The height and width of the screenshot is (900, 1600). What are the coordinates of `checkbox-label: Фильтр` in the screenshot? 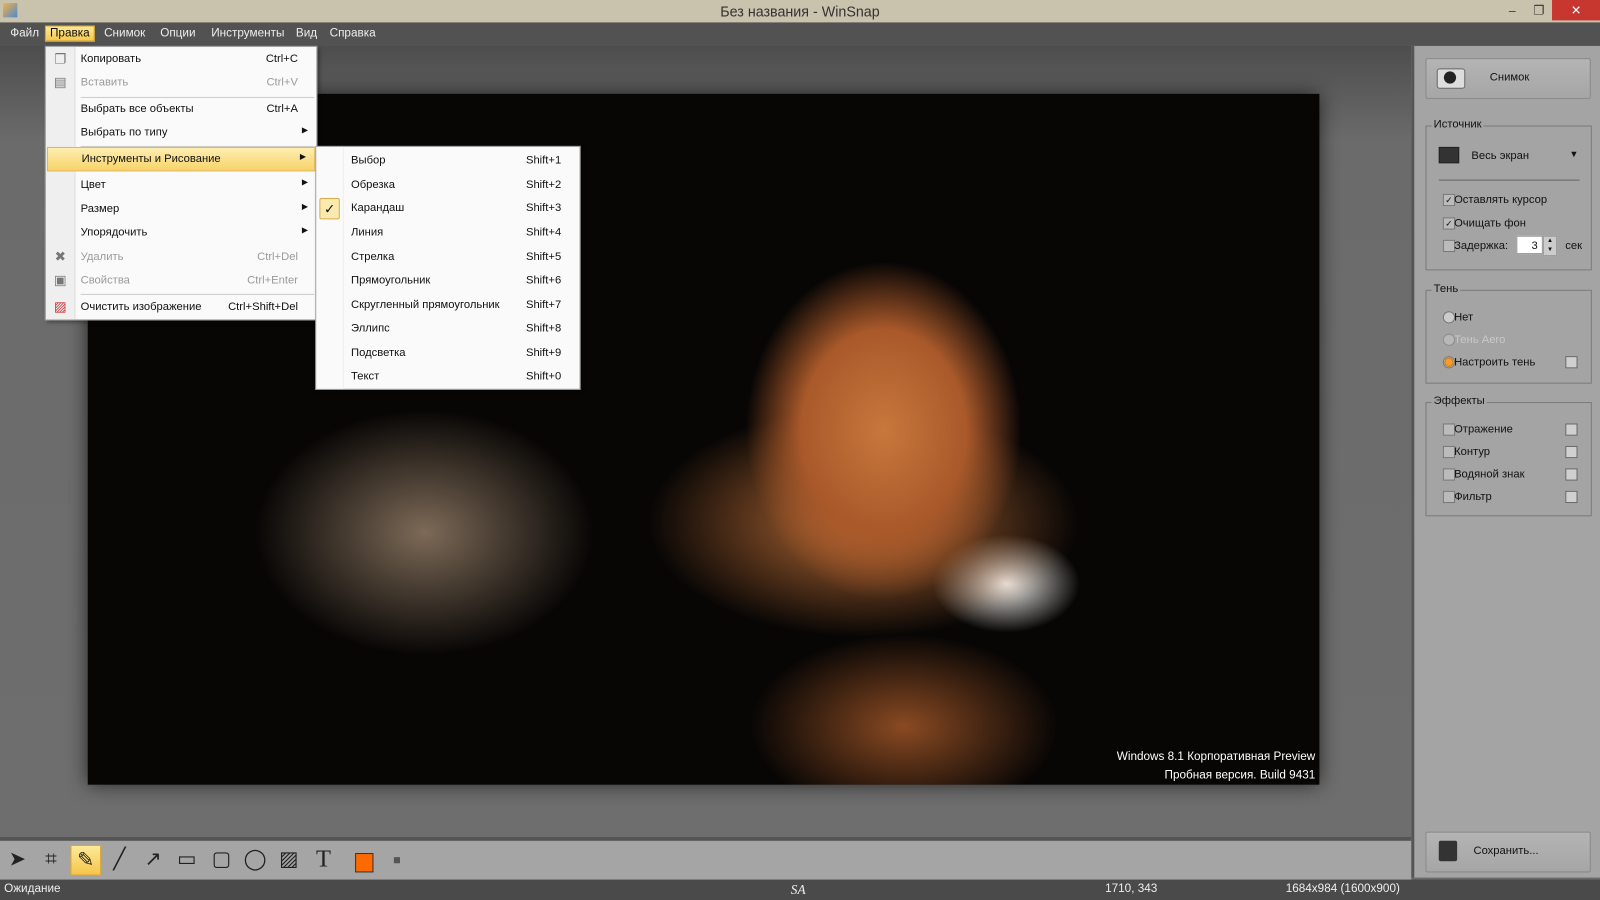 It's located at (1473, 497).